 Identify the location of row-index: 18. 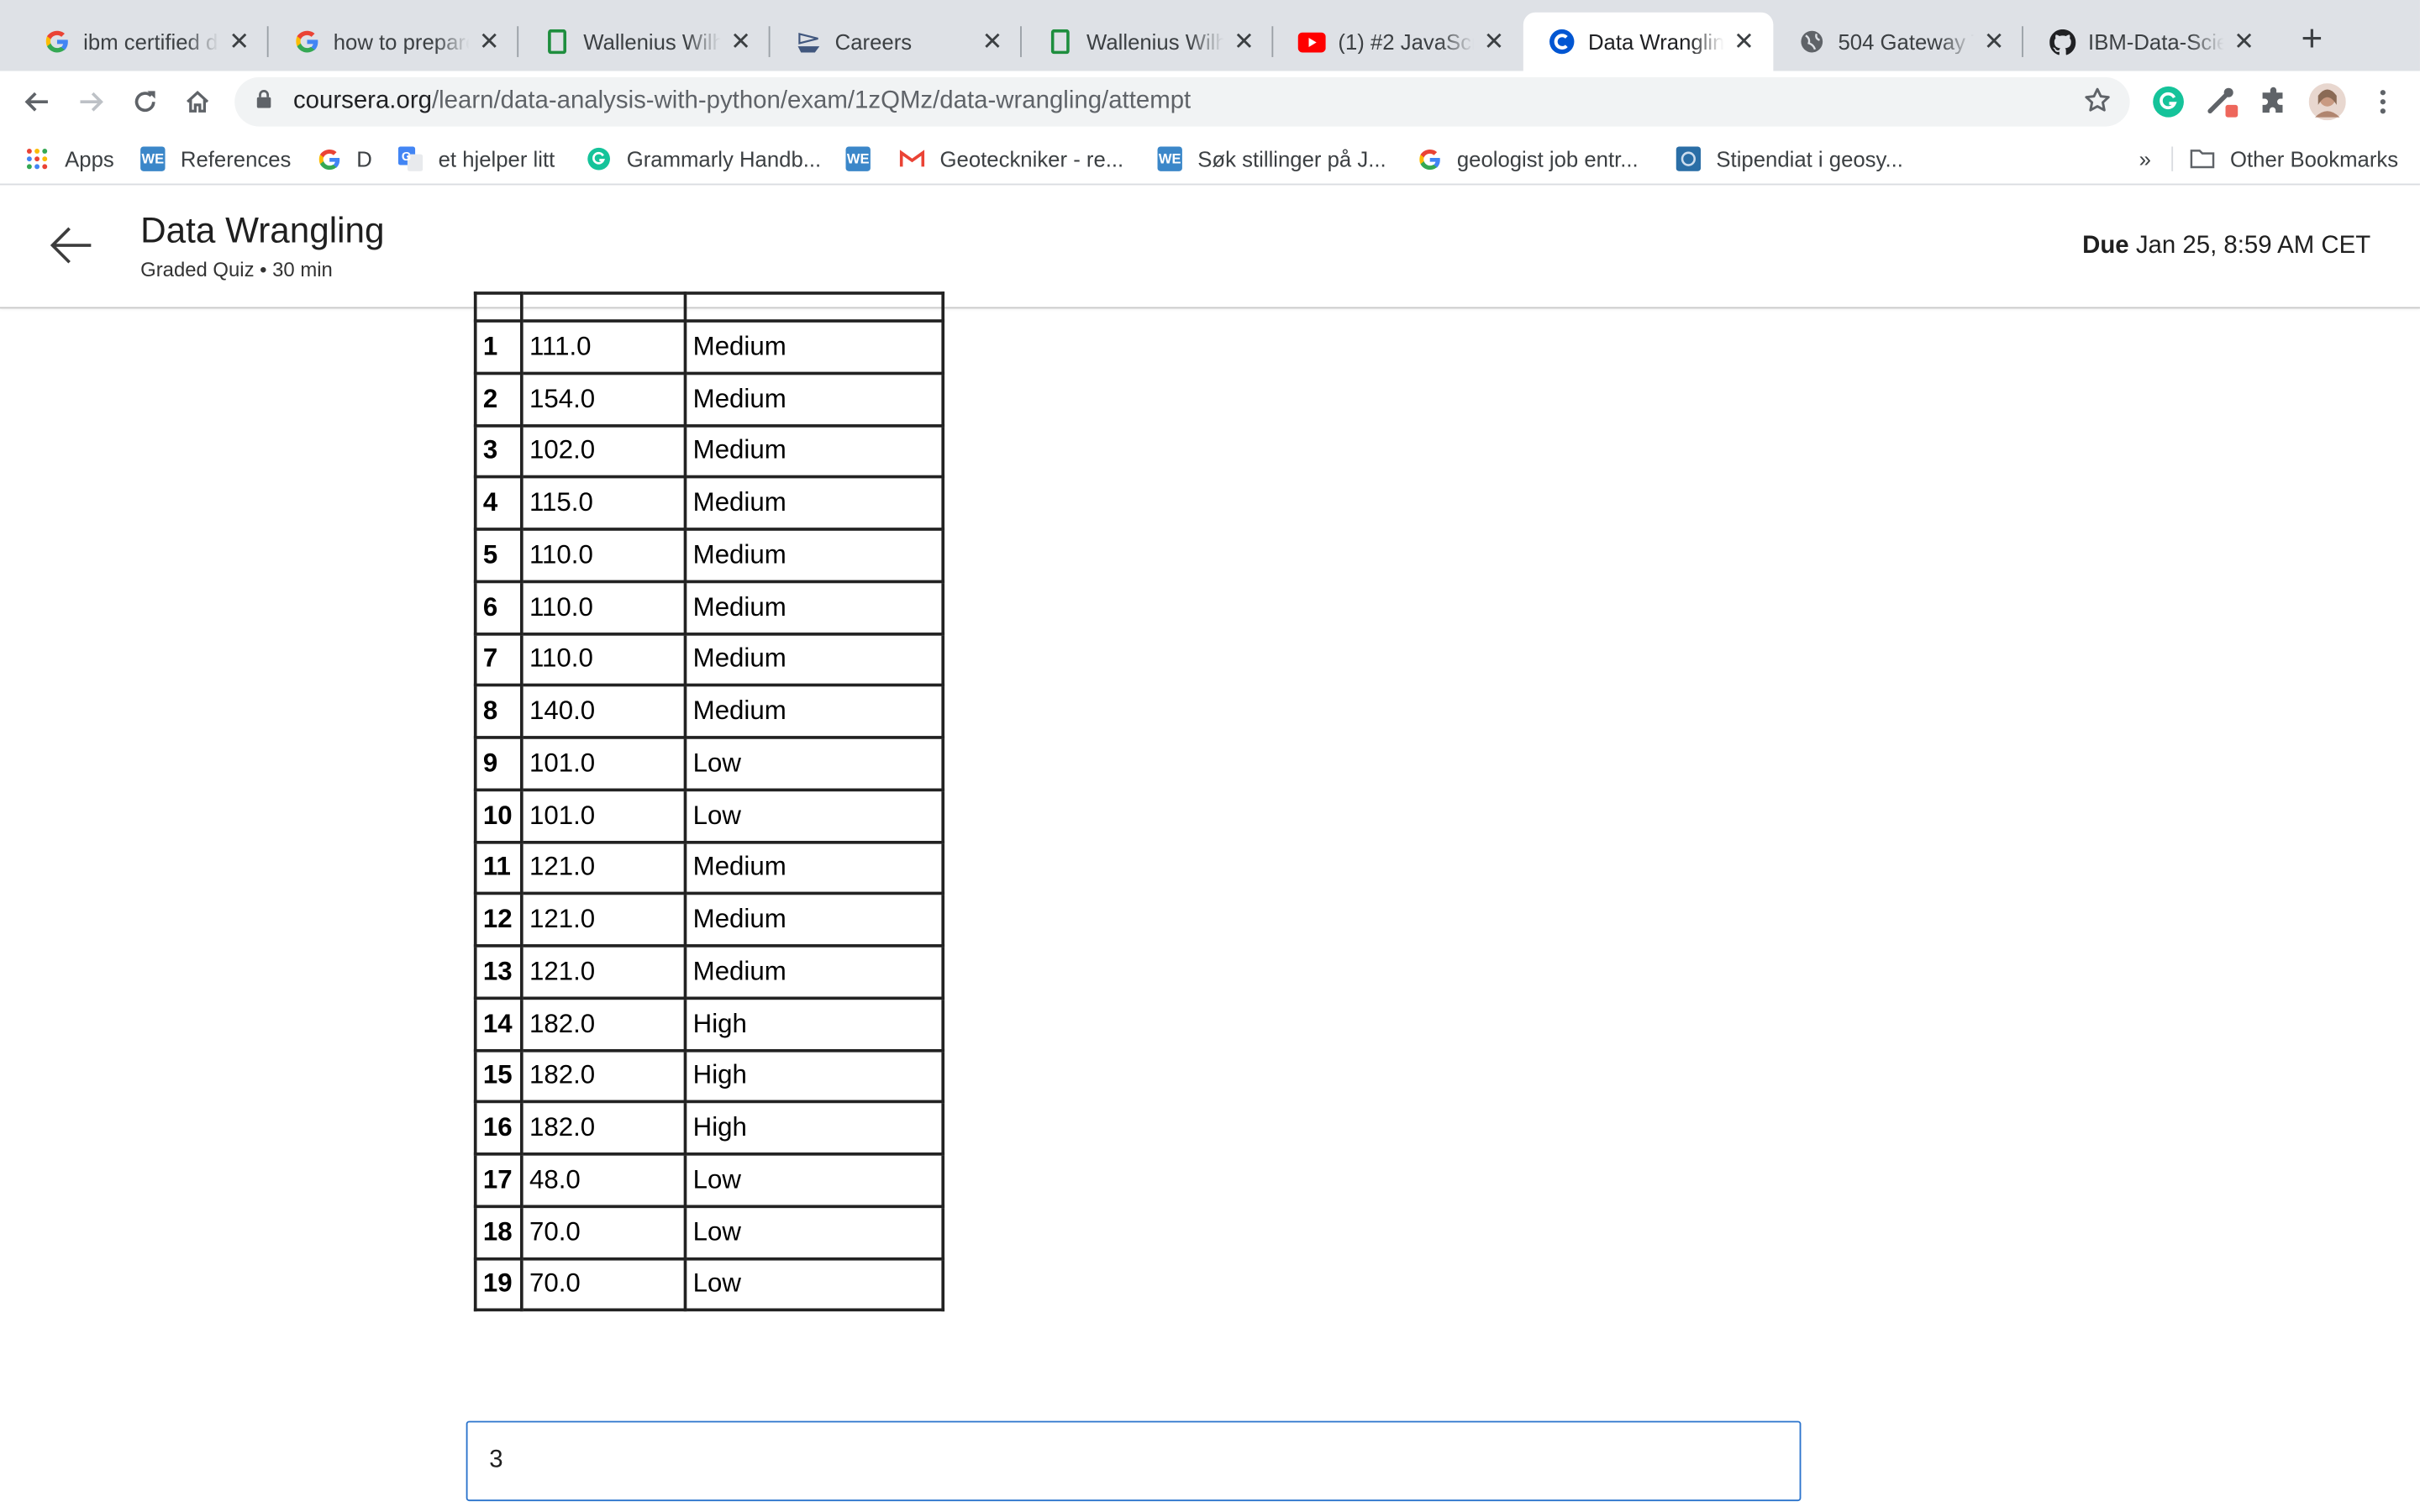
(498, 1232).